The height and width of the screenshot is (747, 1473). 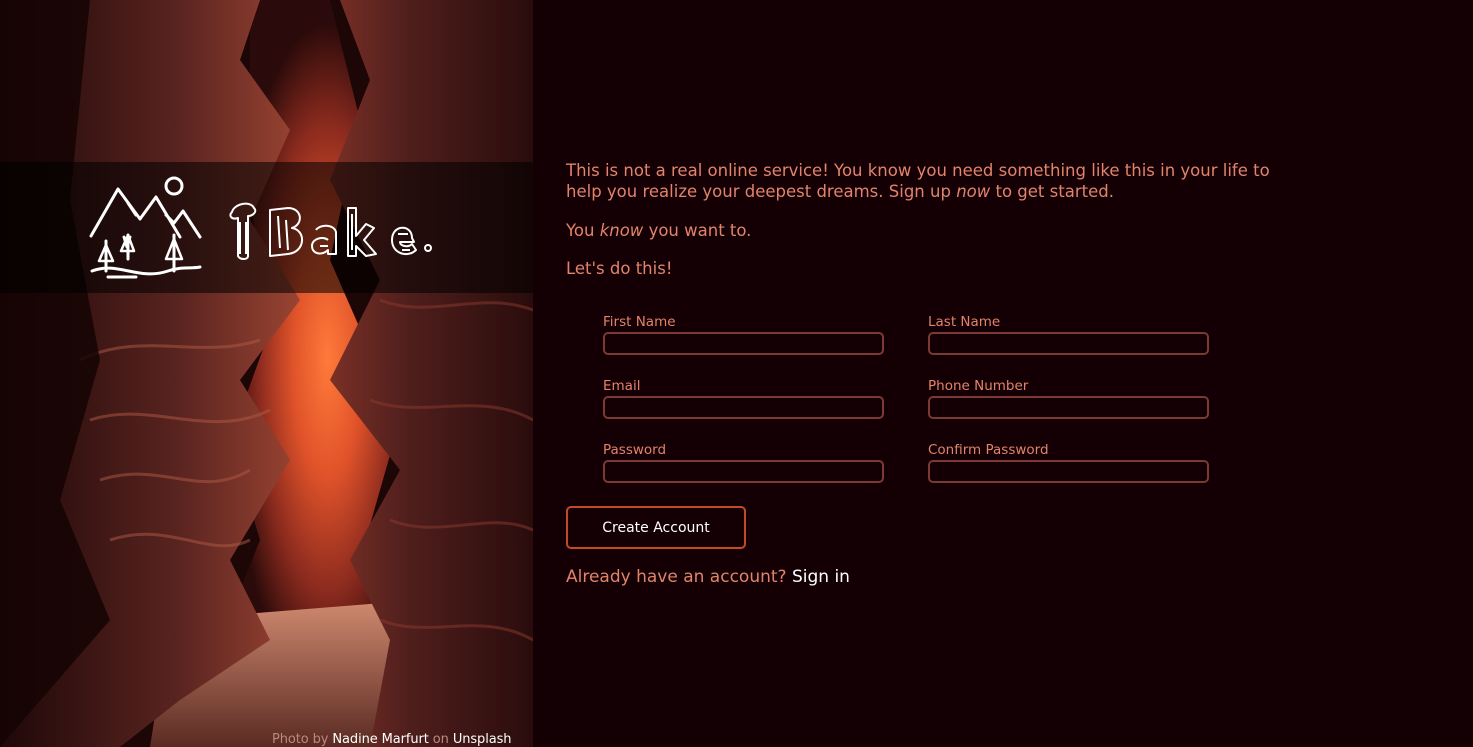 I want to click on mountain-logo-icon, so click(x=145, y=227).